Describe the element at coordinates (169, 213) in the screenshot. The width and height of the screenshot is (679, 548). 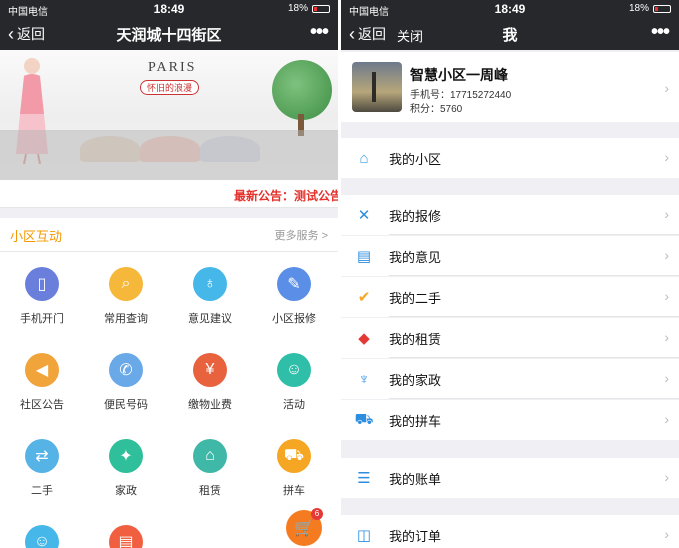
I see `section-gap` at that location.